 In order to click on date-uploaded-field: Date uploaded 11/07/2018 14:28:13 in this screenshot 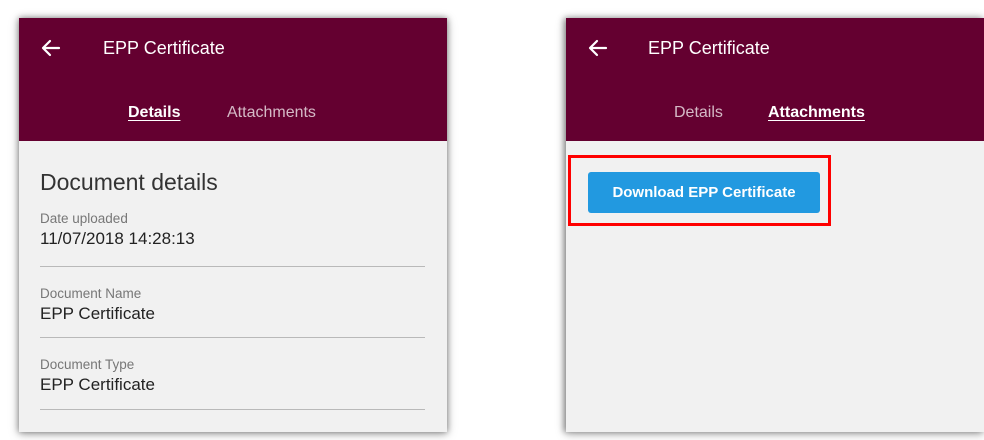, I will do `click(232, 239)`.